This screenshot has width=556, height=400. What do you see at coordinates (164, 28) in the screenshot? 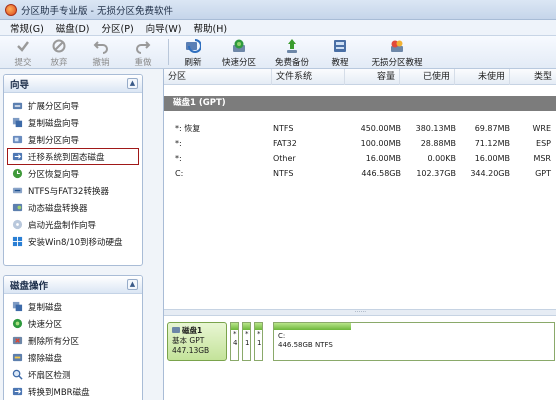
I see `menu-wizard: 向导(W)` at bounding box center [164, 28].